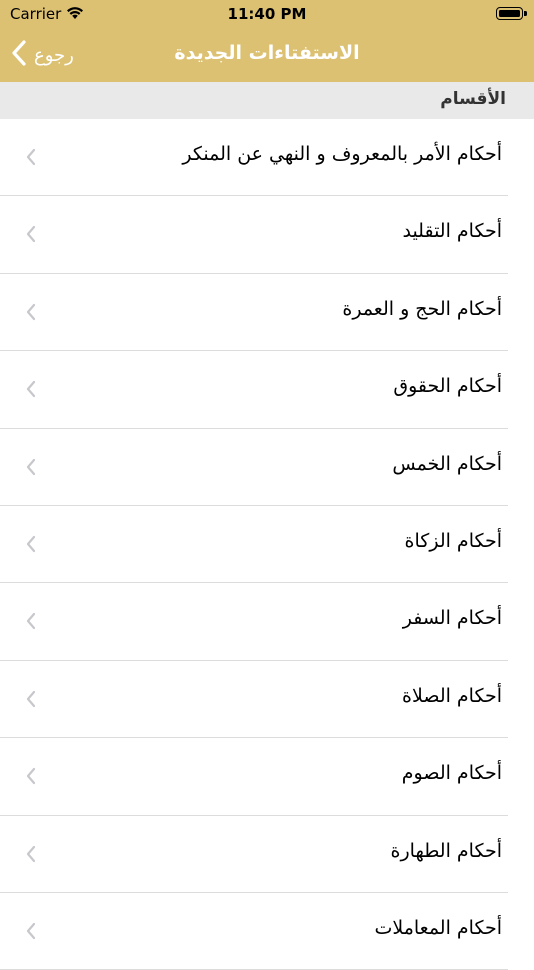 This screenshot has width=534, height=970. Describe the element at coordinates (267, 700) in the screenshot. I see `list-item: أحكام الصلاة` at that location.